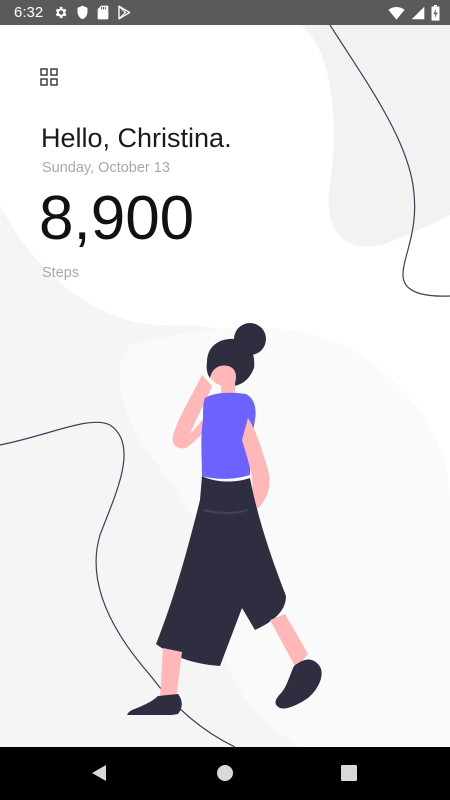 The height and width of the screenshot is (800, 450). Describe the element at coordinates (99, 773) in the screenshot. I see `back-icon` at that location.